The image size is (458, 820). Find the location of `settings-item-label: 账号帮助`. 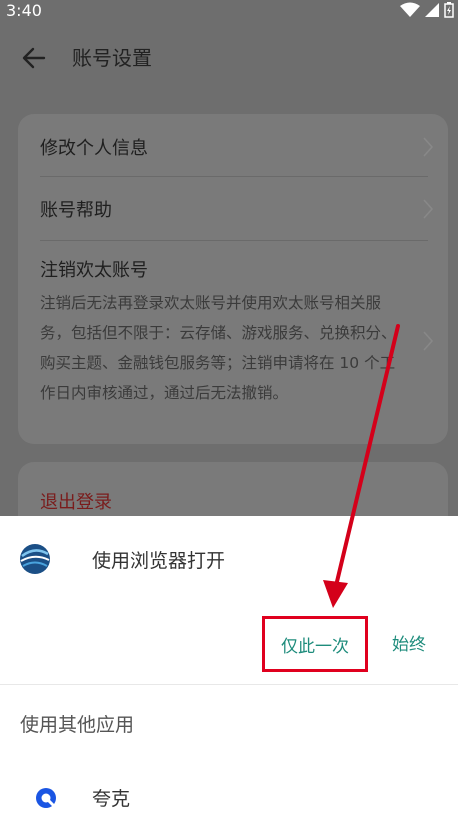

settings-item-label: 账号帮助 is located at coordinates (76, 210).